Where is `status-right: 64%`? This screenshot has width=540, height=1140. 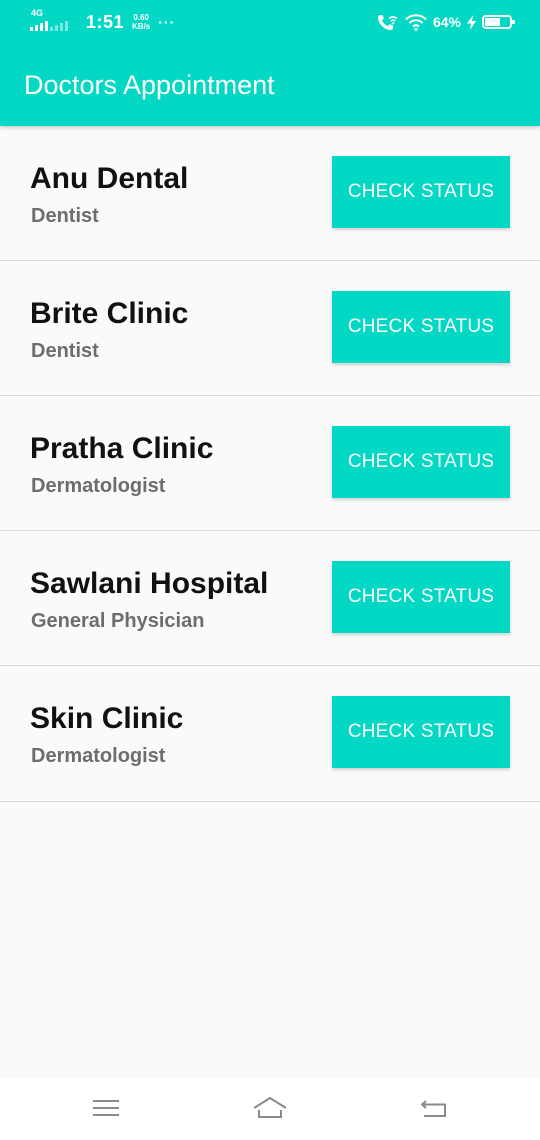
status-right: 64% is located at coordinates (446, 22).